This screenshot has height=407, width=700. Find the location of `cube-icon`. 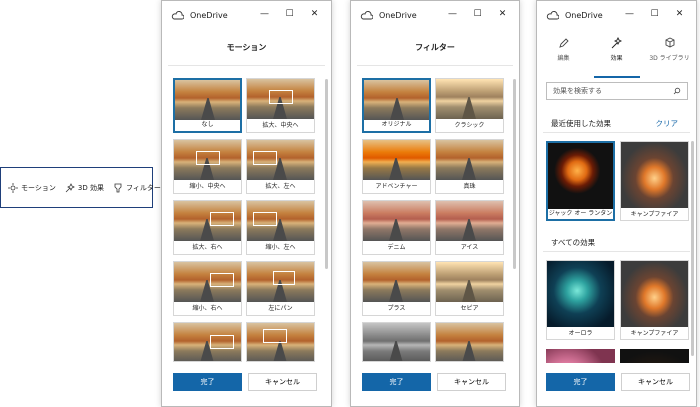

cube-icon is located at coordinates (669, 42).